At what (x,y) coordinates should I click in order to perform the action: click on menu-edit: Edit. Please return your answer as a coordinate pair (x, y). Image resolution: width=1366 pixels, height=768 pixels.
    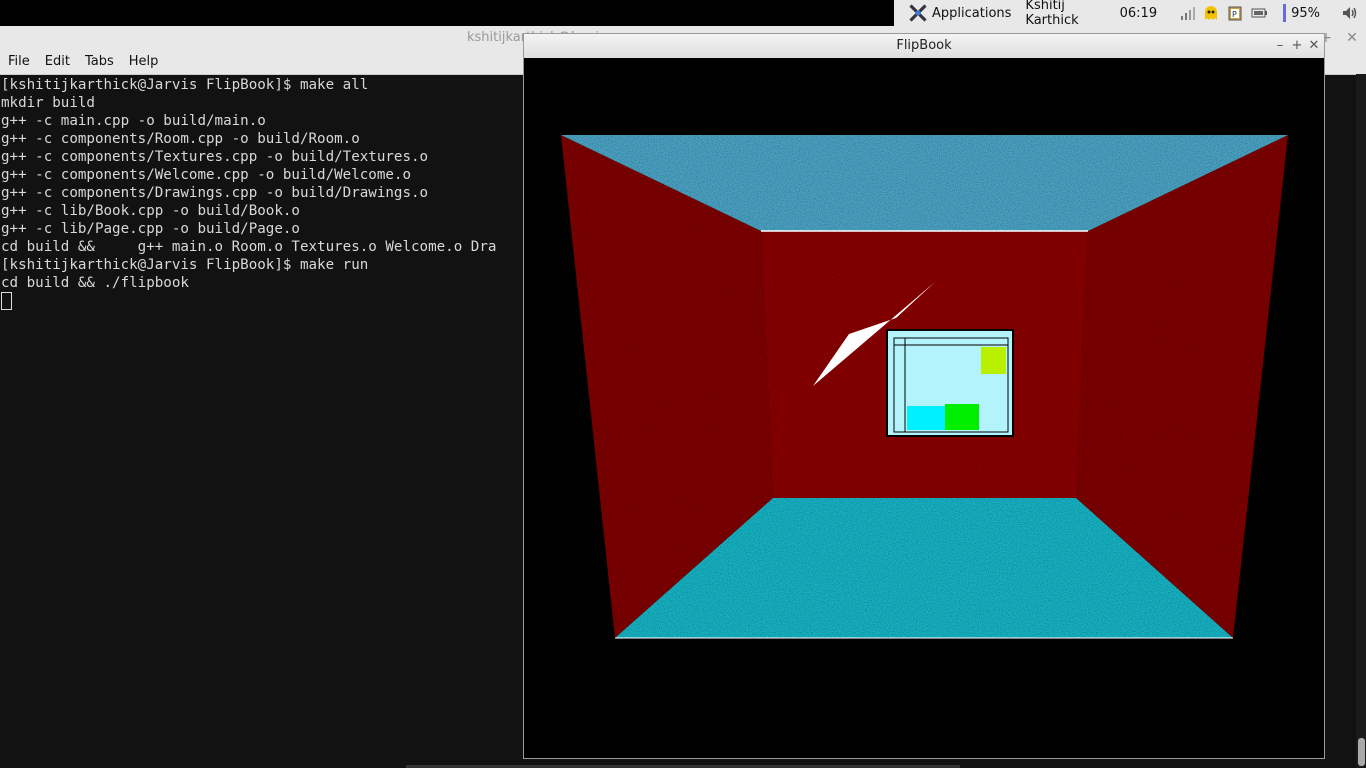
    Looking at the image, I should click on (57, 62).